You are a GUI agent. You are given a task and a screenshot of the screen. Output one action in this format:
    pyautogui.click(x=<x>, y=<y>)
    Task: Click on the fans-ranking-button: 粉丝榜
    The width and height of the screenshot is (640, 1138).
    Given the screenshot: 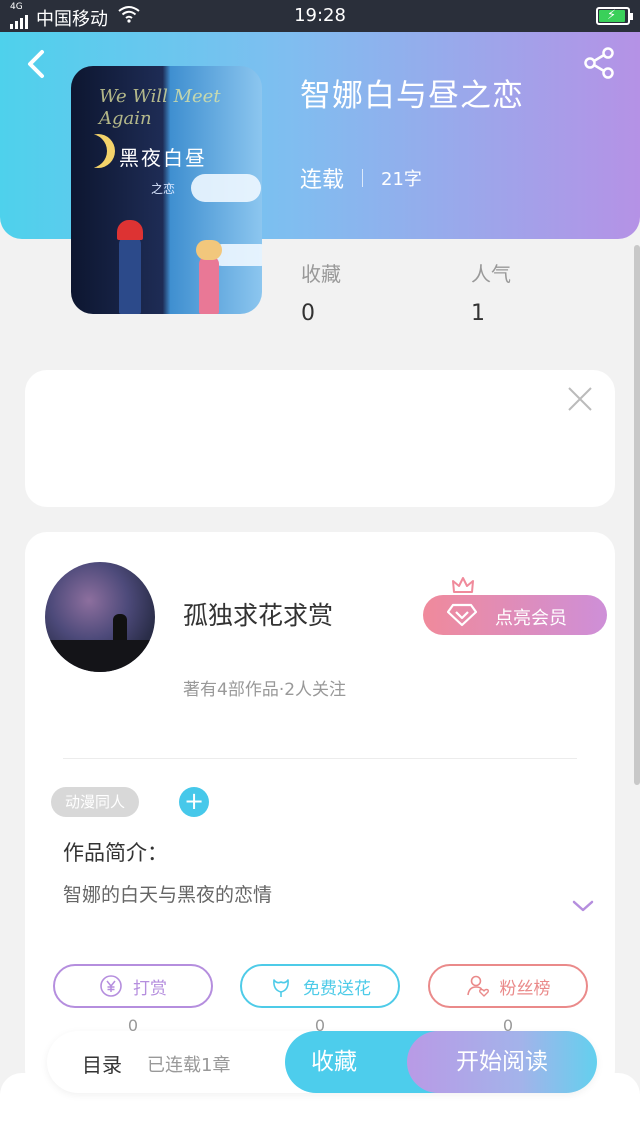 What is the action you would take?
    pyautogui.click(x=508, y=986)
    